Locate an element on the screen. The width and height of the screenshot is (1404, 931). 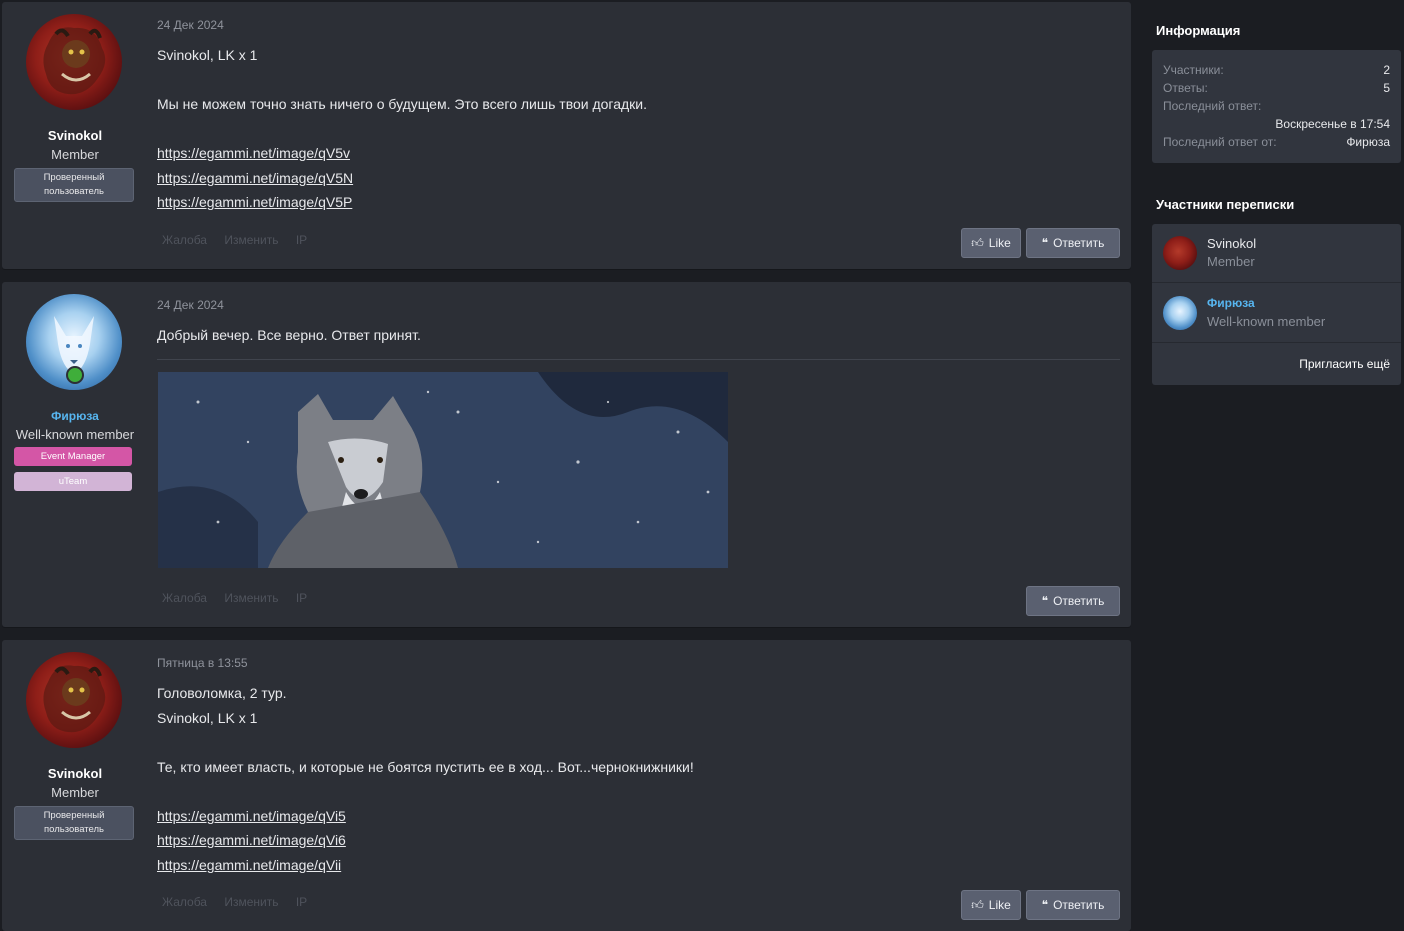
last-reply-user: Фирюза is located at coordinates (1368, 142).